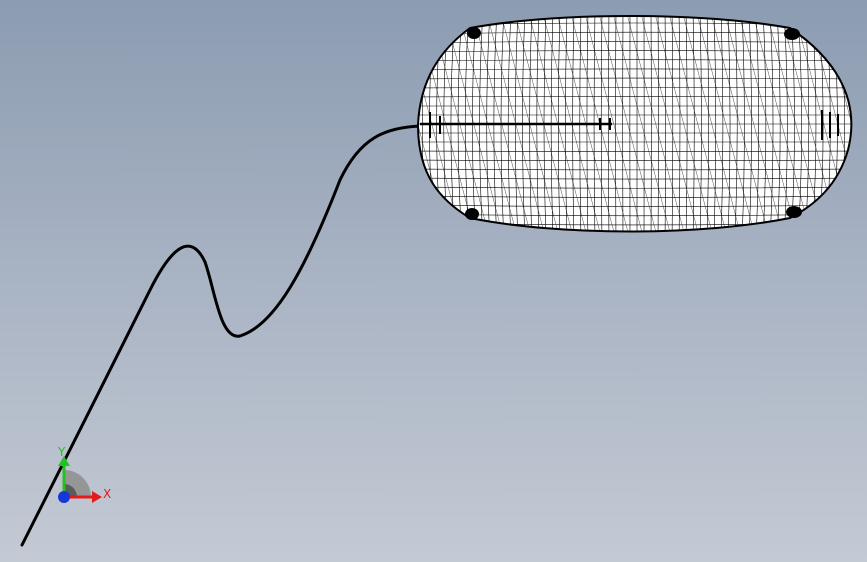 The image size is (867, 562). I want to click on triad-x-label: X, so click(107, 494).